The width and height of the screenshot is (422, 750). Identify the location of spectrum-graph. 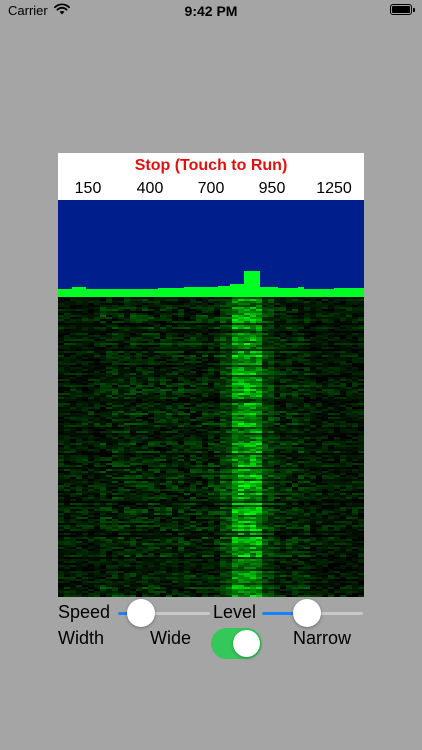
(211, 248).